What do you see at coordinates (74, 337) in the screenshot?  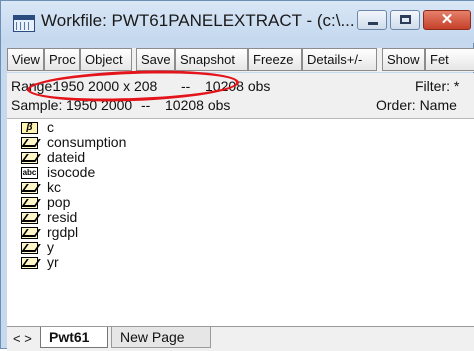 I see `tab-pwt61: Pwt61` at bounding box center [74, 337].